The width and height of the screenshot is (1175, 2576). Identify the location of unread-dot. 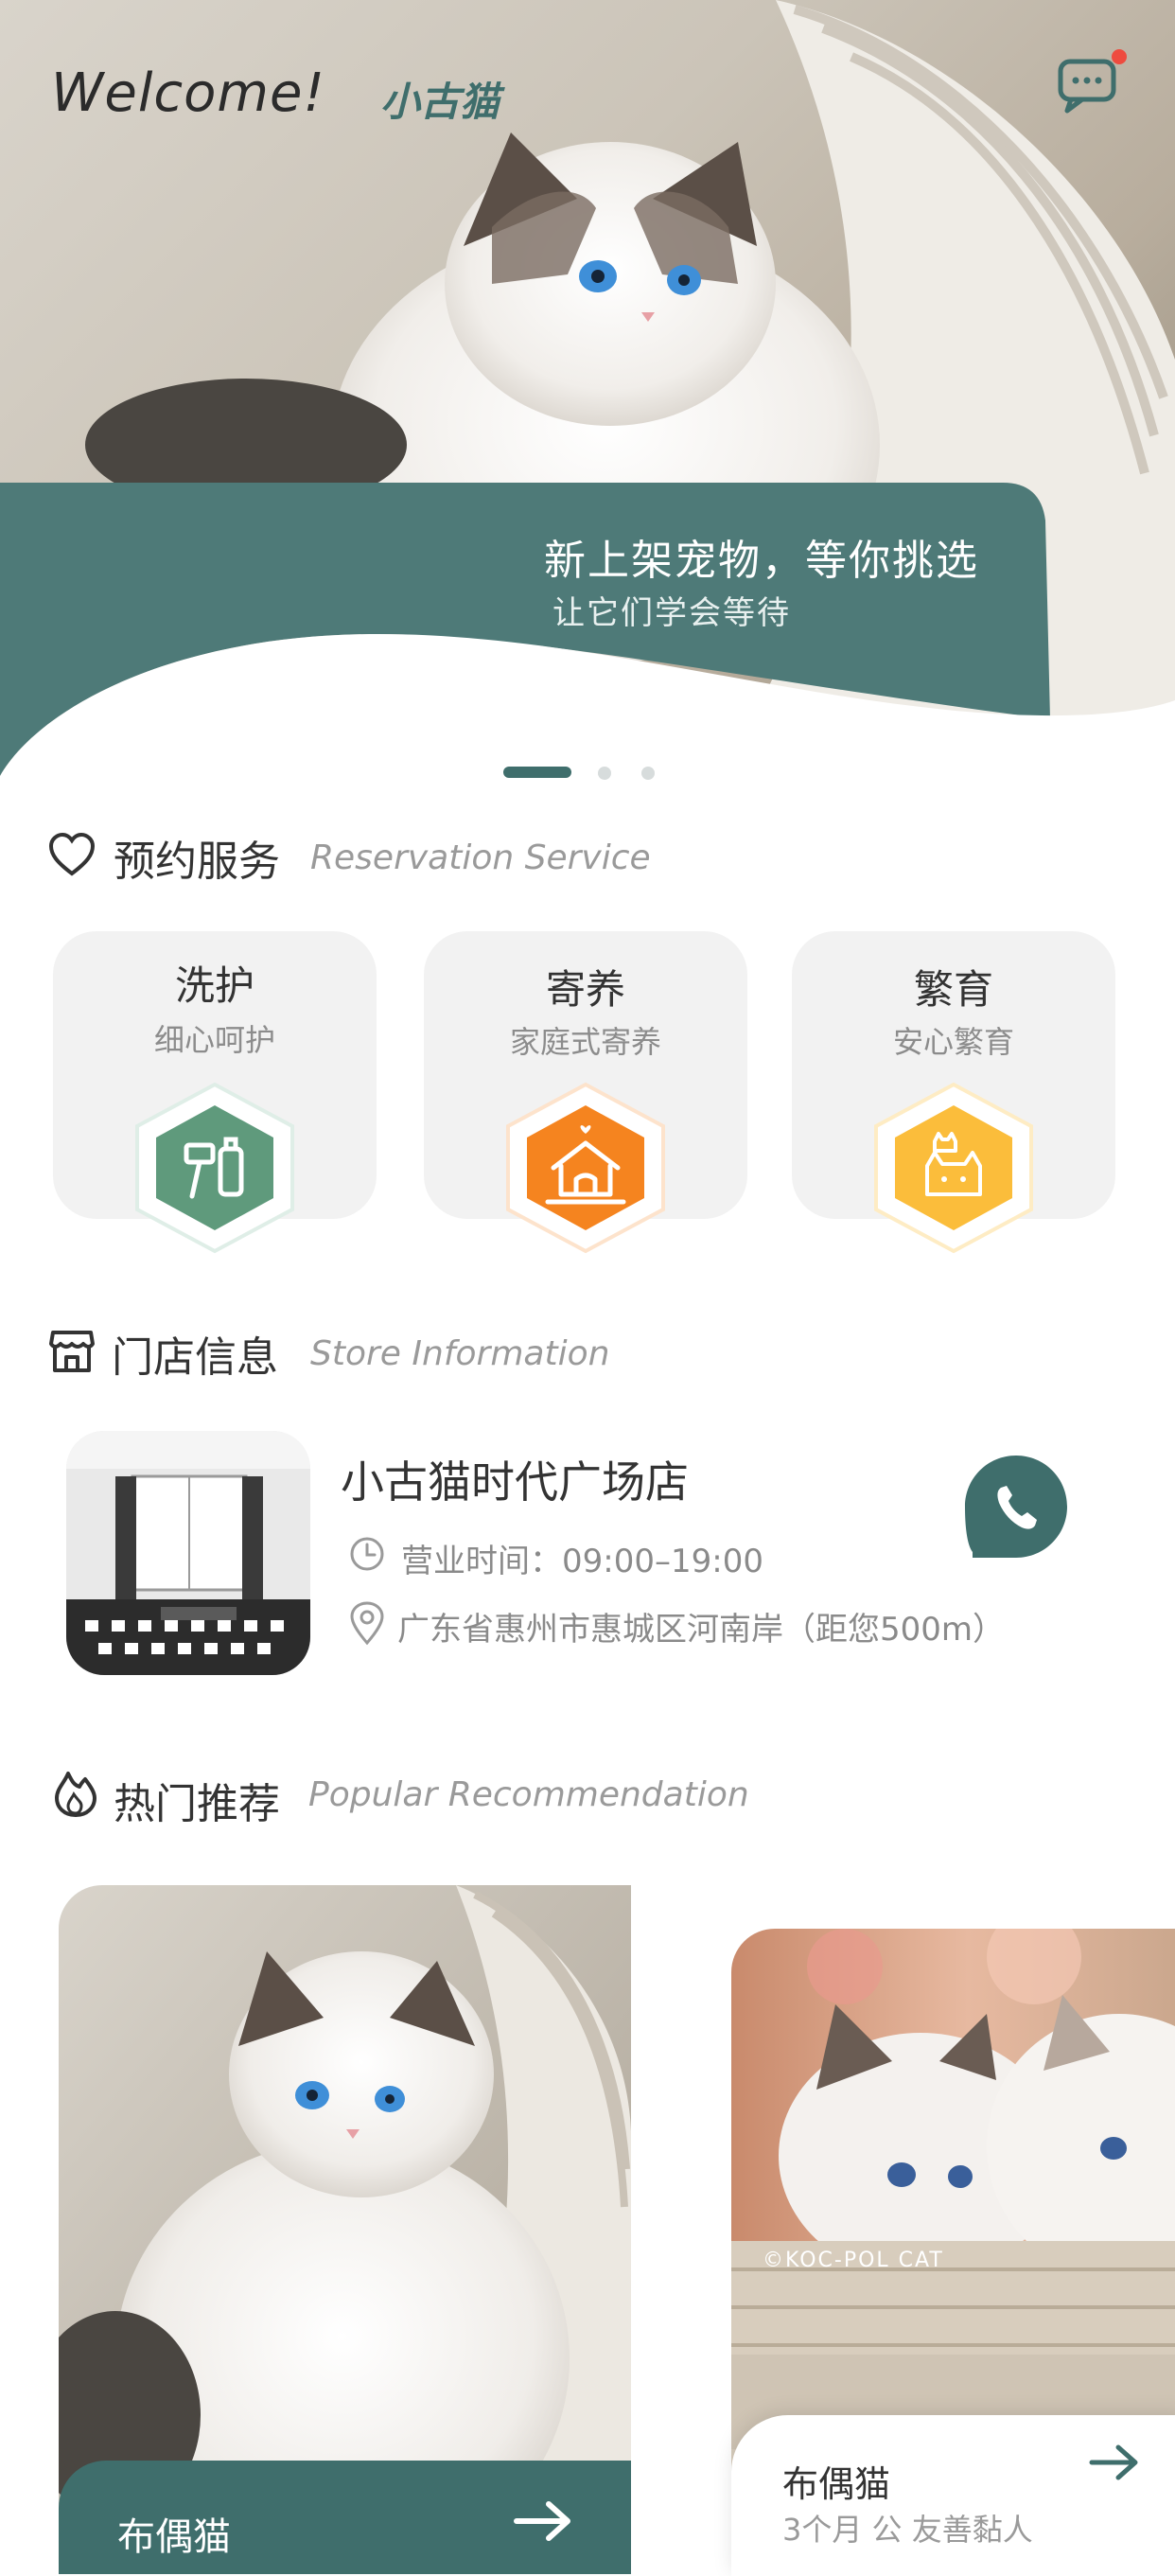
(1119, 56).